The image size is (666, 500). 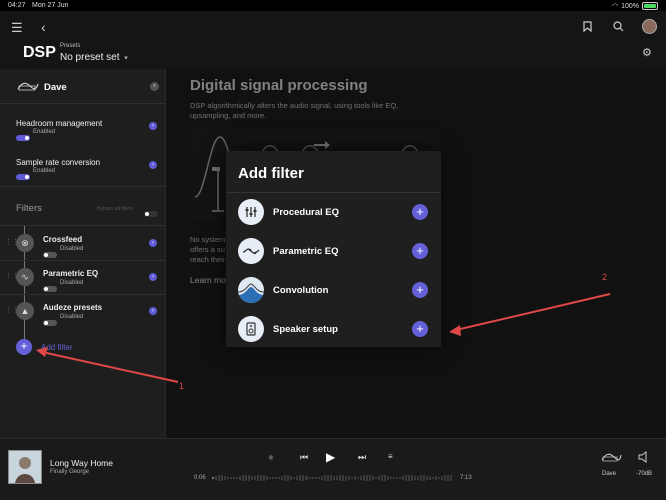 What do you see at coordinates (362, 457) in the screenshot?
I see `next-icon: ⏭` at bounding box center [362, 457].